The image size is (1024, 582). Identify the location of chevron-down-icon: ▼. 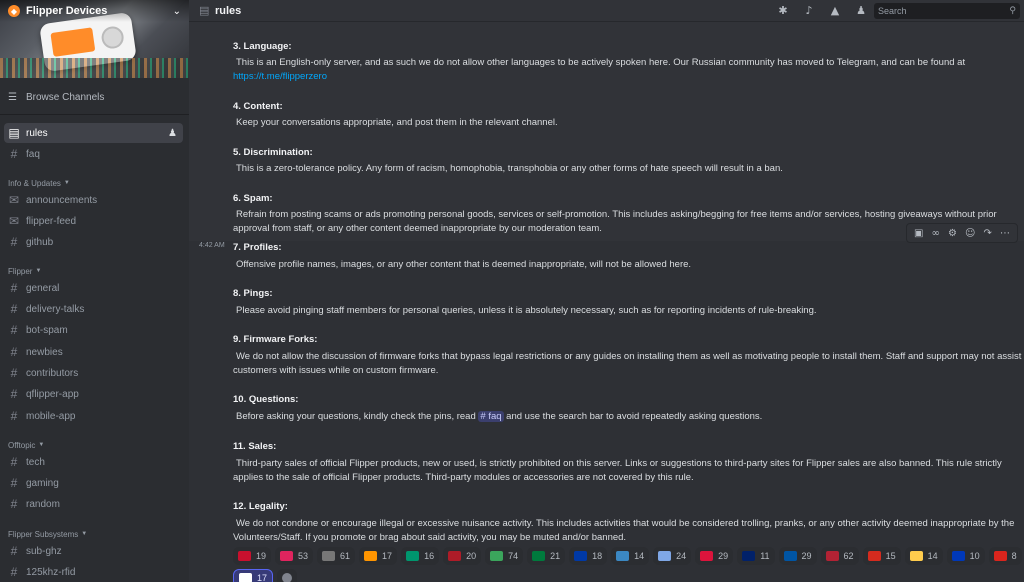
(38, 271).